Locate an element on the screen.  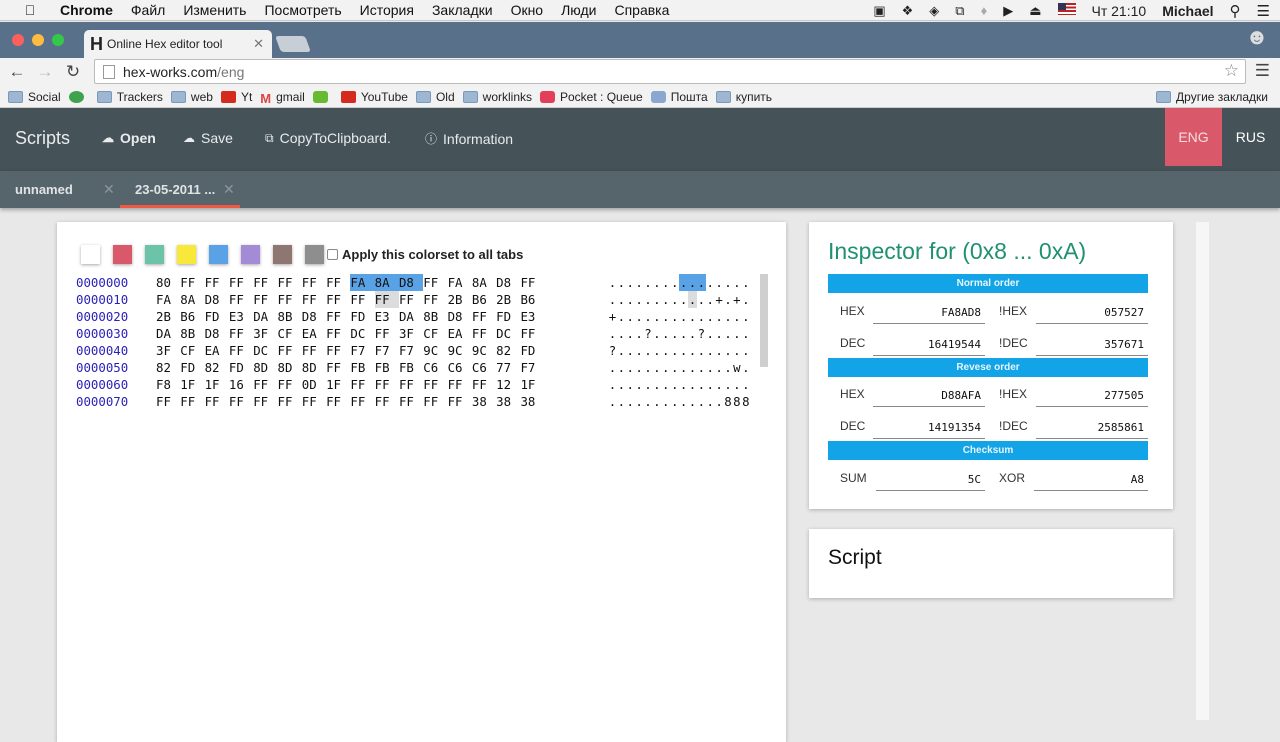
menu-window: Окно is located at coordinates (527, 10).